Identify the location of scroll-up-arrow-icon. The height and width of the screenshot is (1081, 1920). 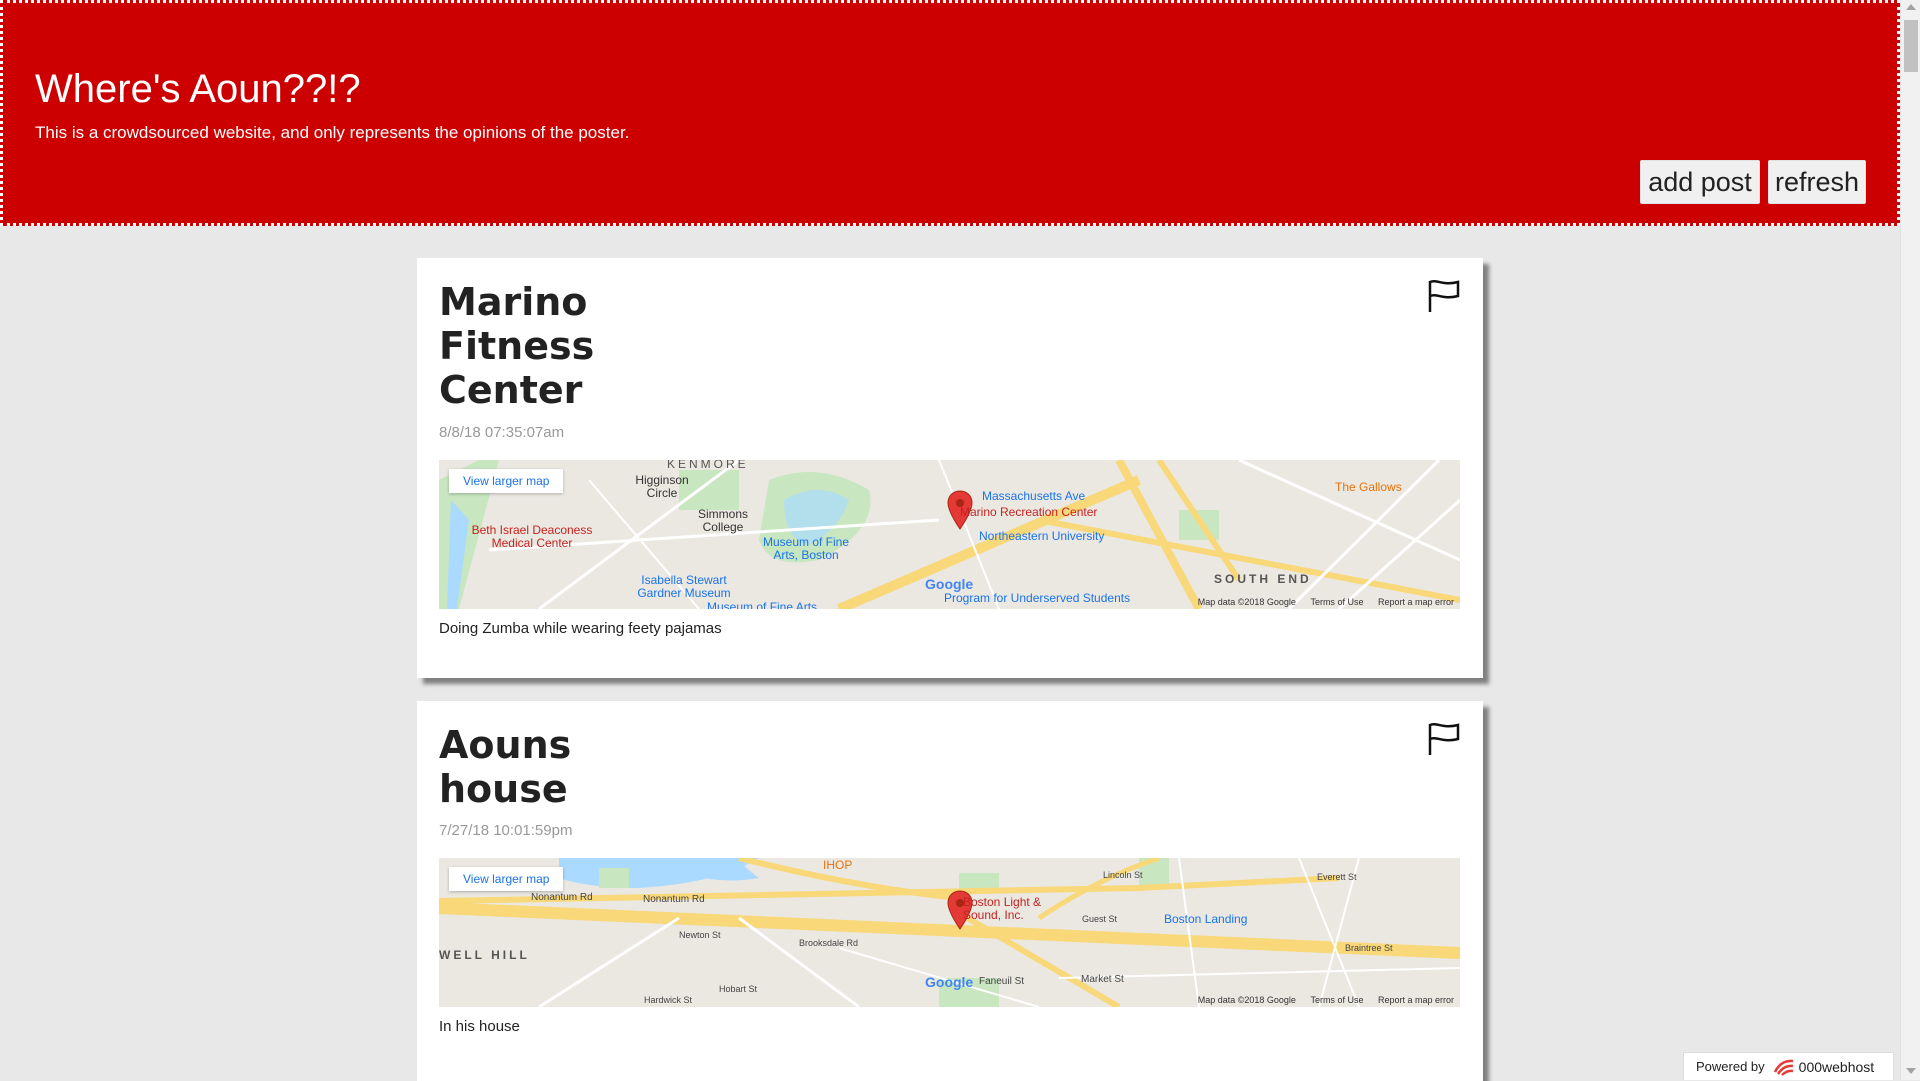
(1911, 7).